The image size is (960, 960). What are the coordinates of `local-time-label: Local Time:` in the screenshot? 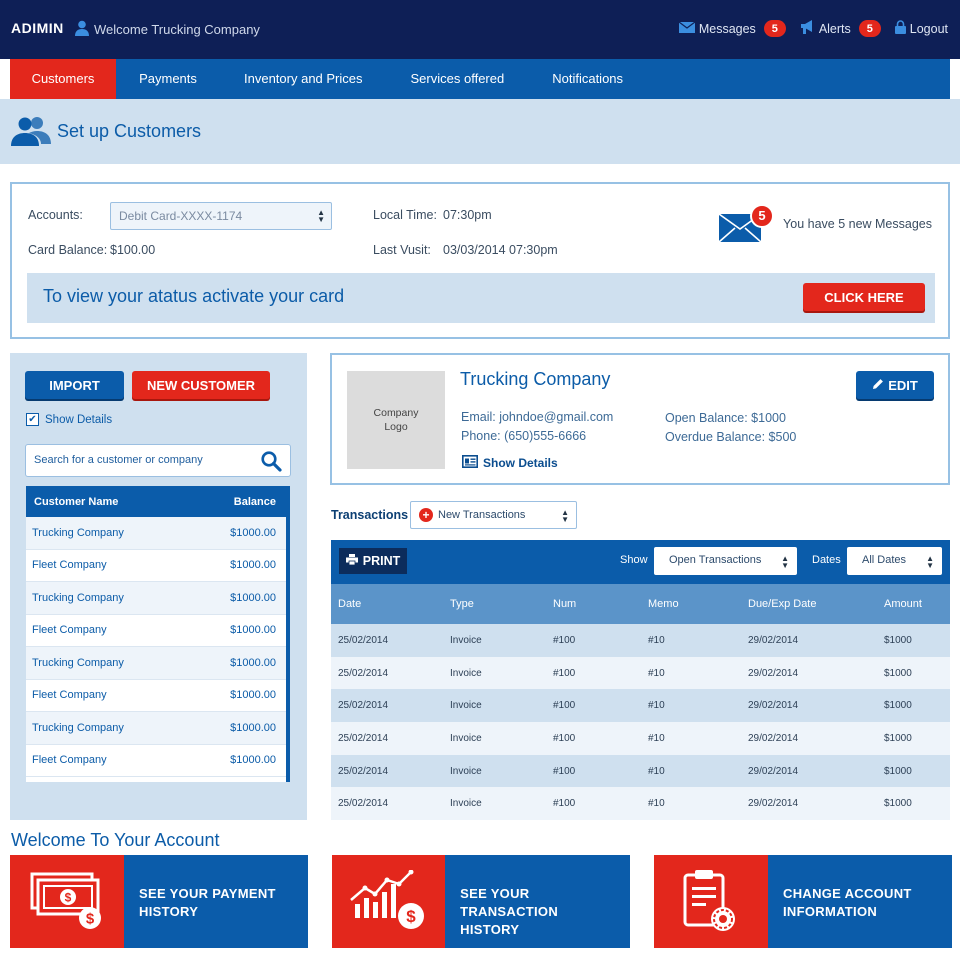 It's located at (405, 215).